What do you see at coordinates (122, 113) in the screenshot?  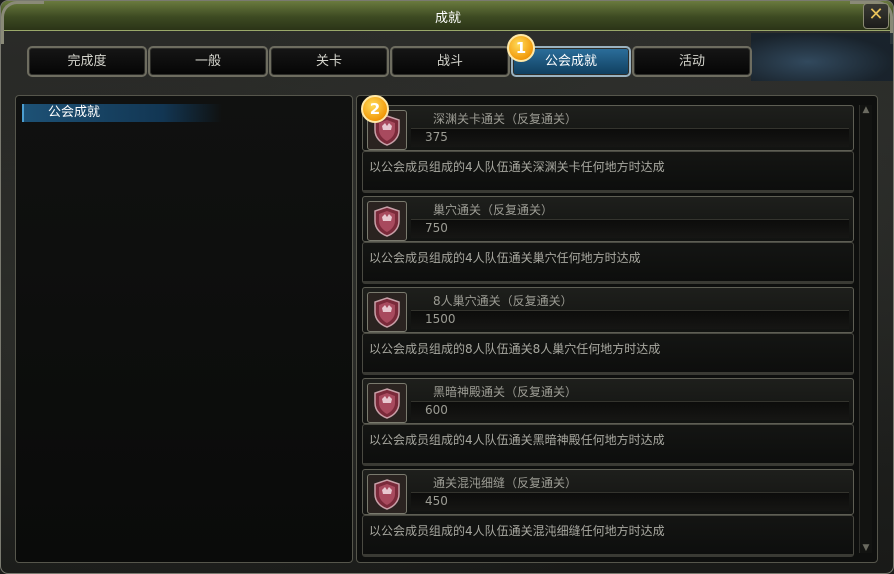 I see `tree-item-guild-achievements: 公会成就` at bounding box center [122, 113].